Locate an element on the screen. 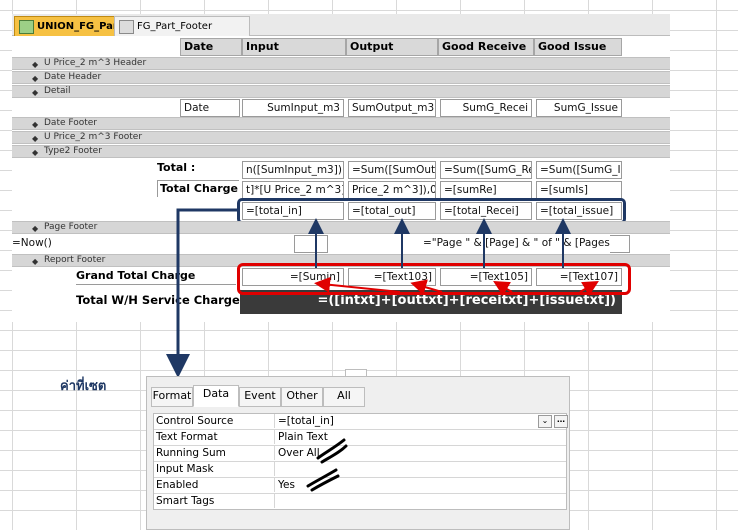 The height and width of the screenshot is (530, 738). check-mark-enabled is located at coordinates (323, 480).